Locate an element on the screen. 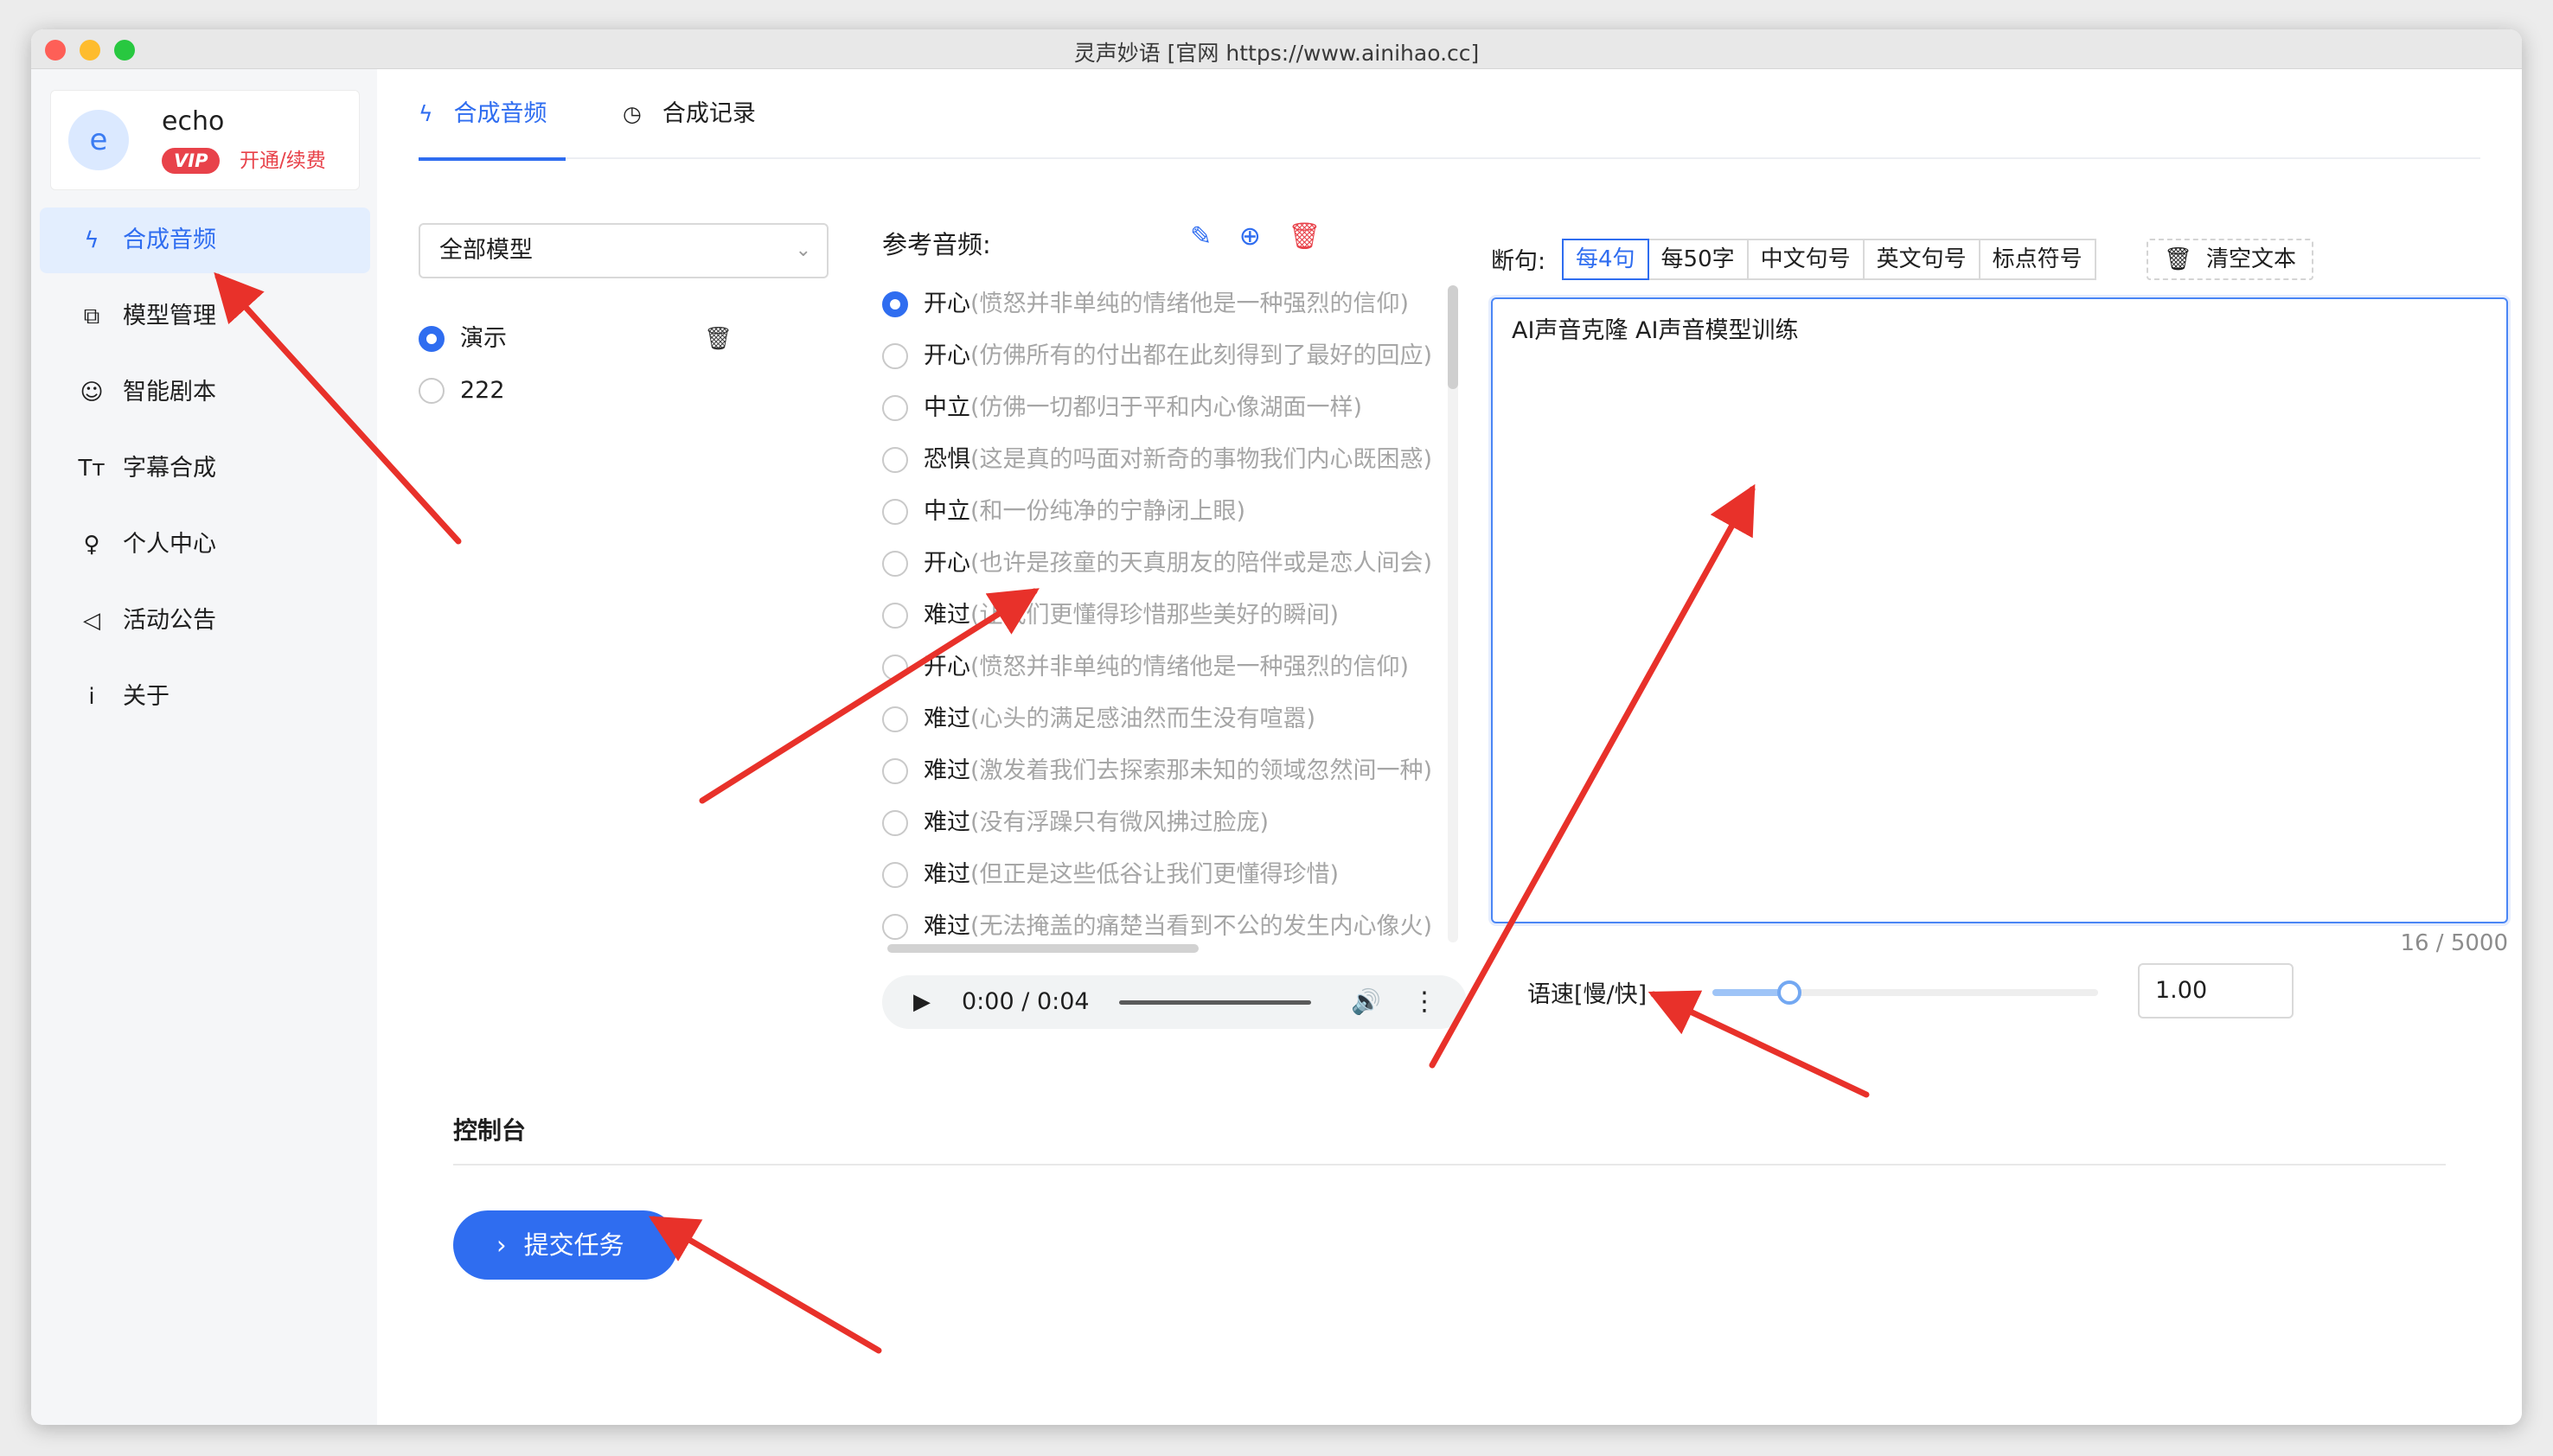  segmentation-options: 每4句 每50字 中文句号 英文句号 标点符号 is located at coordinates (1829, 259).